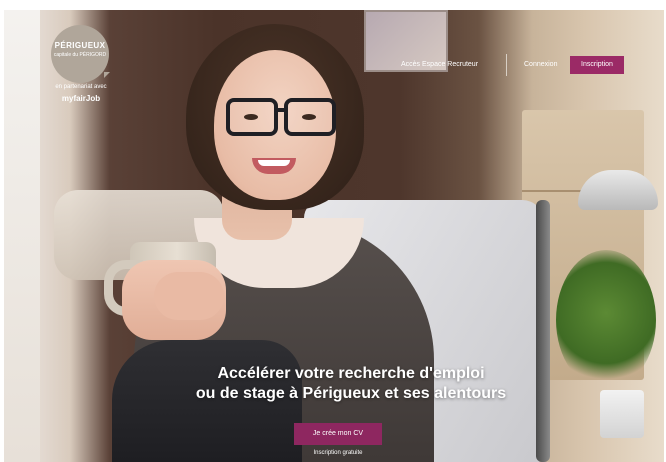 The width and height of the screenshot is (666, 462). Describe the element at coordinates (622, 414) in the screenshot. I see `plant-pot` at that location.